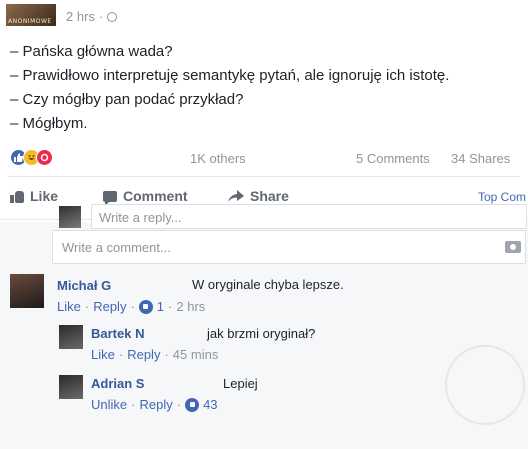 This screenshot has width=528, height=449. What do you see at coordinates (31, 15) in the screenshot?
I see `page-avatar: ANONIMOWE` at bounding box center [31, 15].